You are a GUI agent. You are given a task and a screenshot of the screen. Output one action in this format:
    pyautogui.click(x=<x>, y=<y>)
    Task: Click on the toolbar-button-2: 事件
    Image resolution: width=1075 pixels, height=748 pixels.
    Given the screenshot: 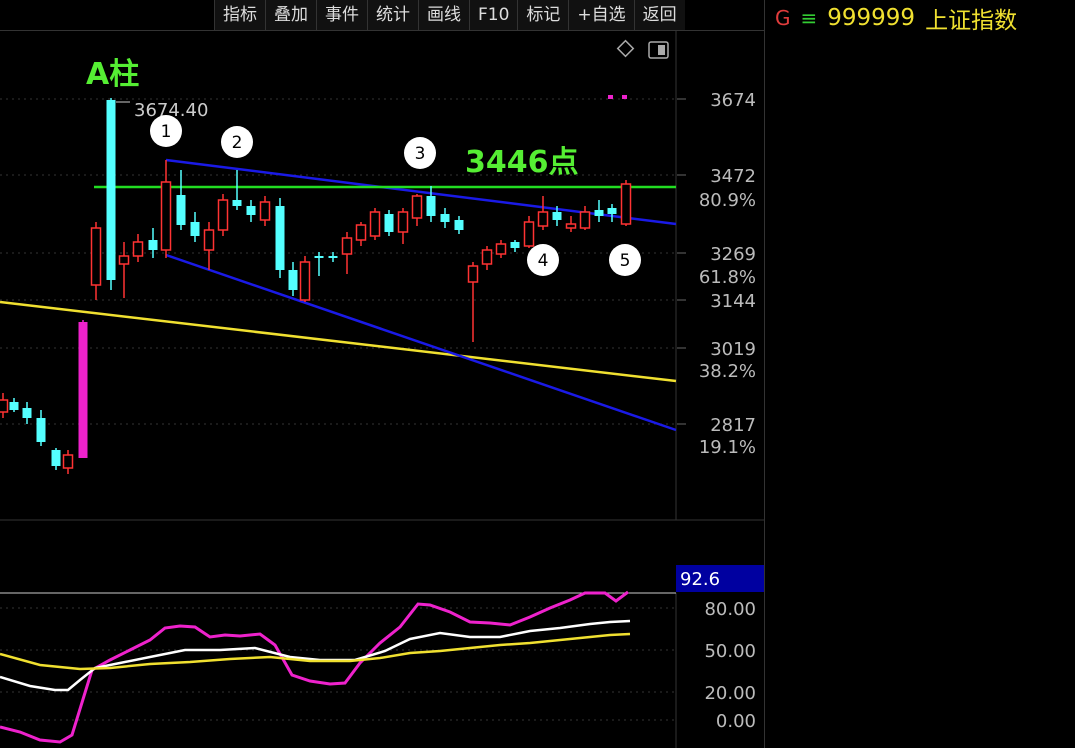 What is the action you would take?
    pyautogui.click(x=341, y=15)
    